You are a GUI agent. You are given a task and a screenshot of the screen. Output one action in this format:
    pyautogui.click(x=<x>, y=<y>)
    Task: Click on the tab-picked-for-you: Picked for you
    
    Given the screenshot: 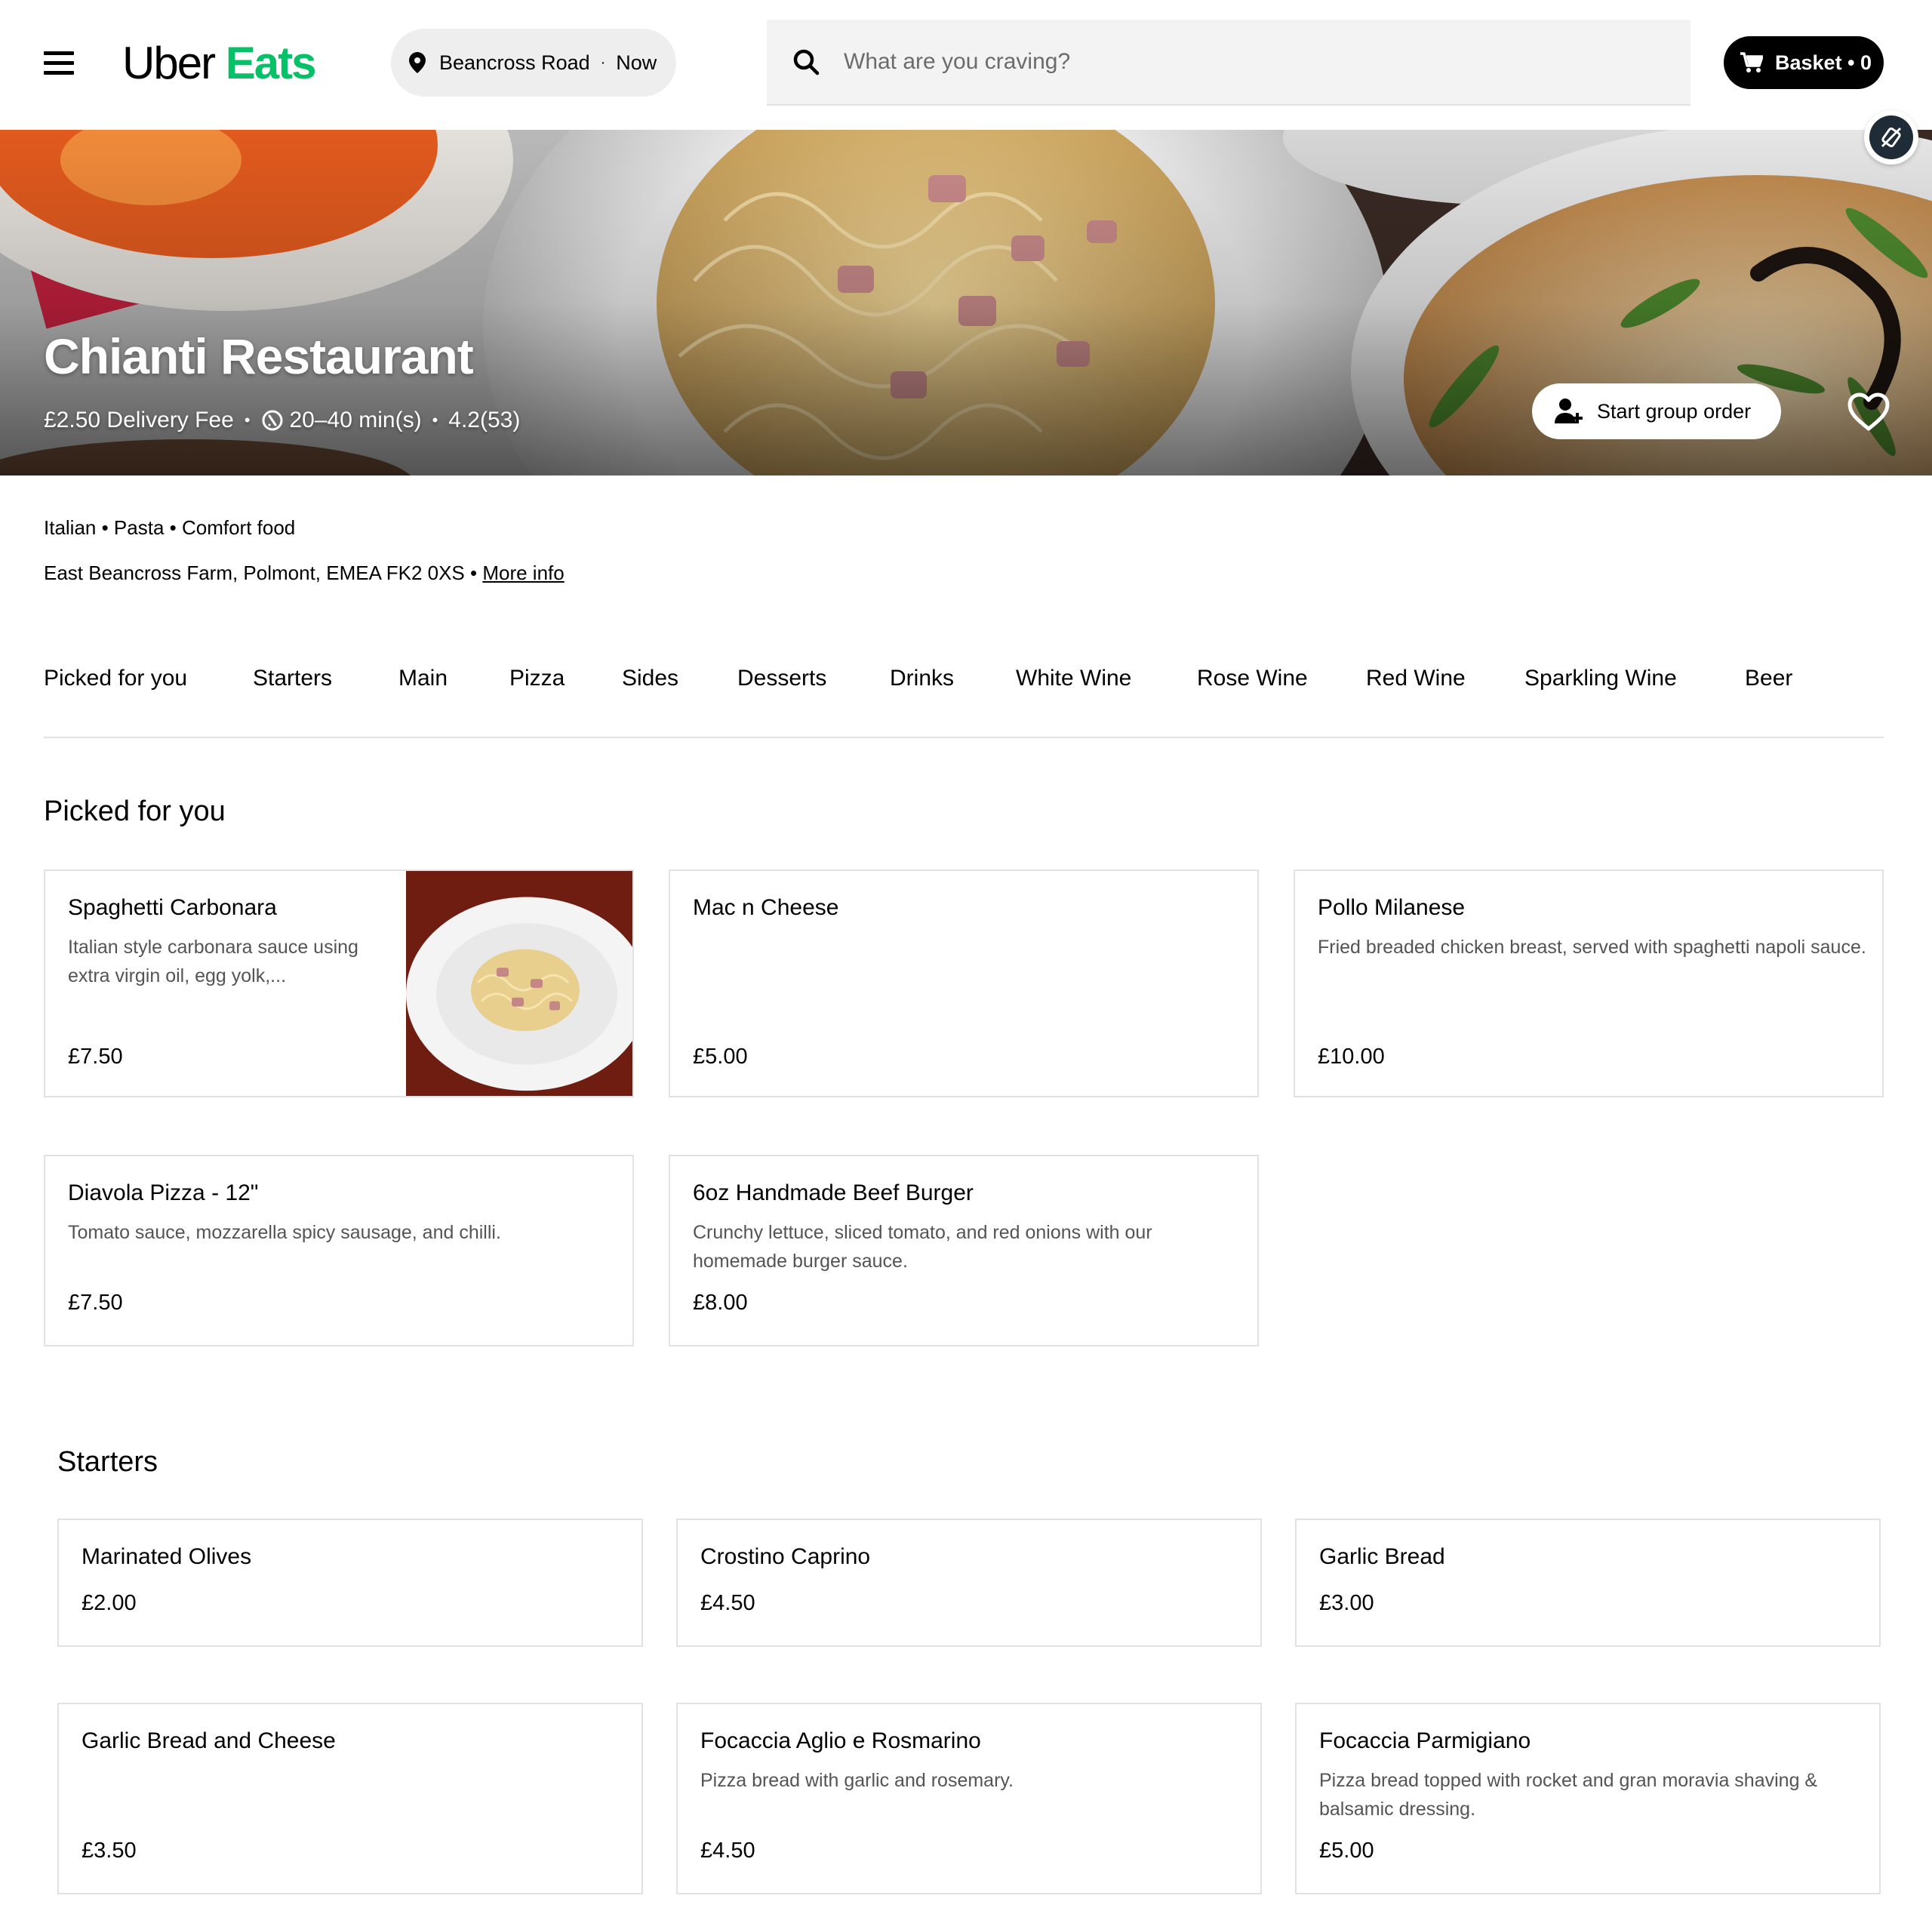 What is the action you would take?
    pyautogui.click(x=115, y=678)
    